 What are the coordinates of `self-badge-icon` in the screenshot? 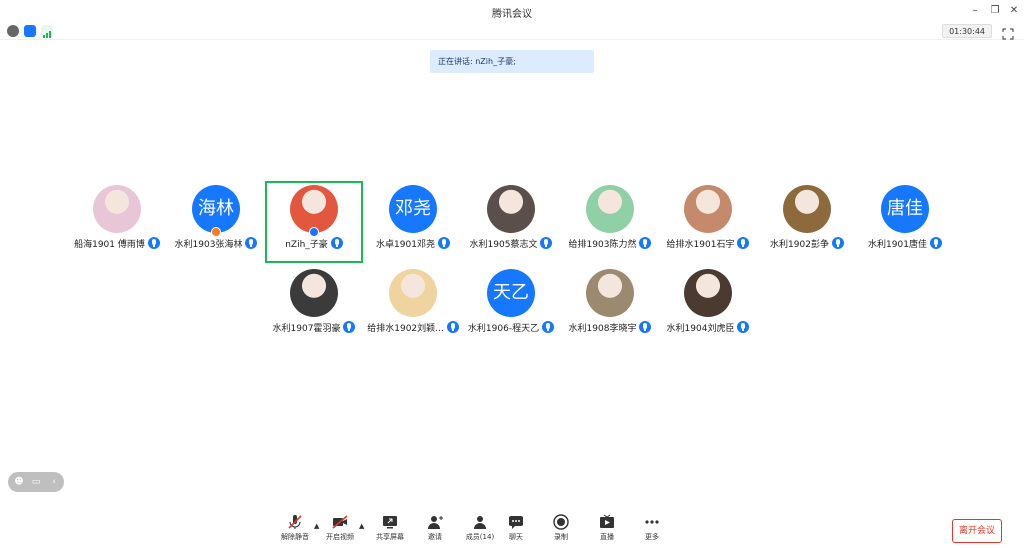 It's located at (314, 232).